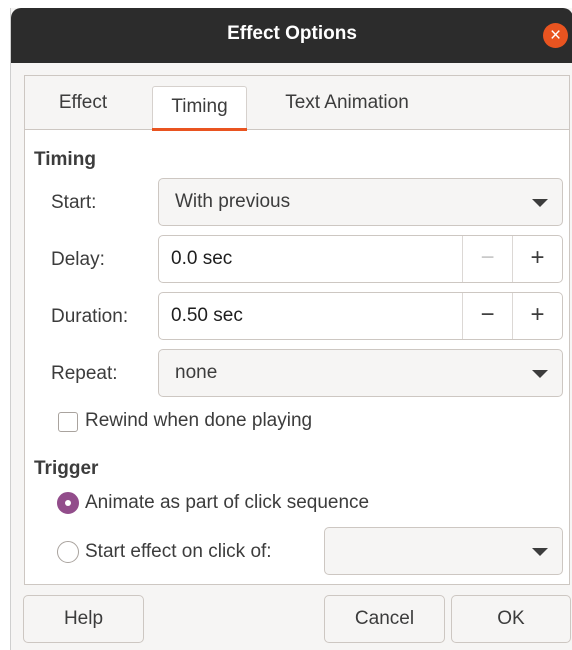 The width and height of the screenshot is (572, 650). Describe the element at coordinates (487, 316) in the screenshot. I see `duration-decrement-button: −` at that location.